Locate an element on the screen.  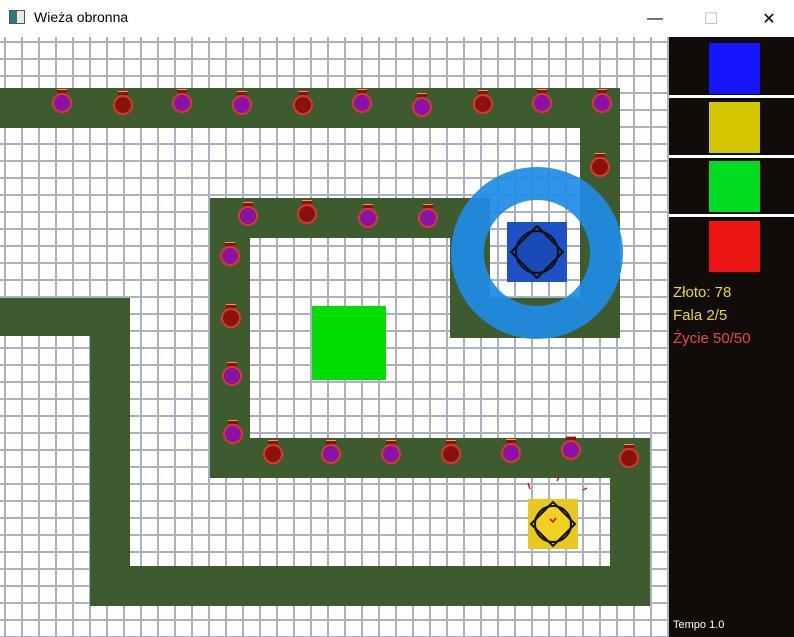
blue-tower is located at coordinates (537, 252).